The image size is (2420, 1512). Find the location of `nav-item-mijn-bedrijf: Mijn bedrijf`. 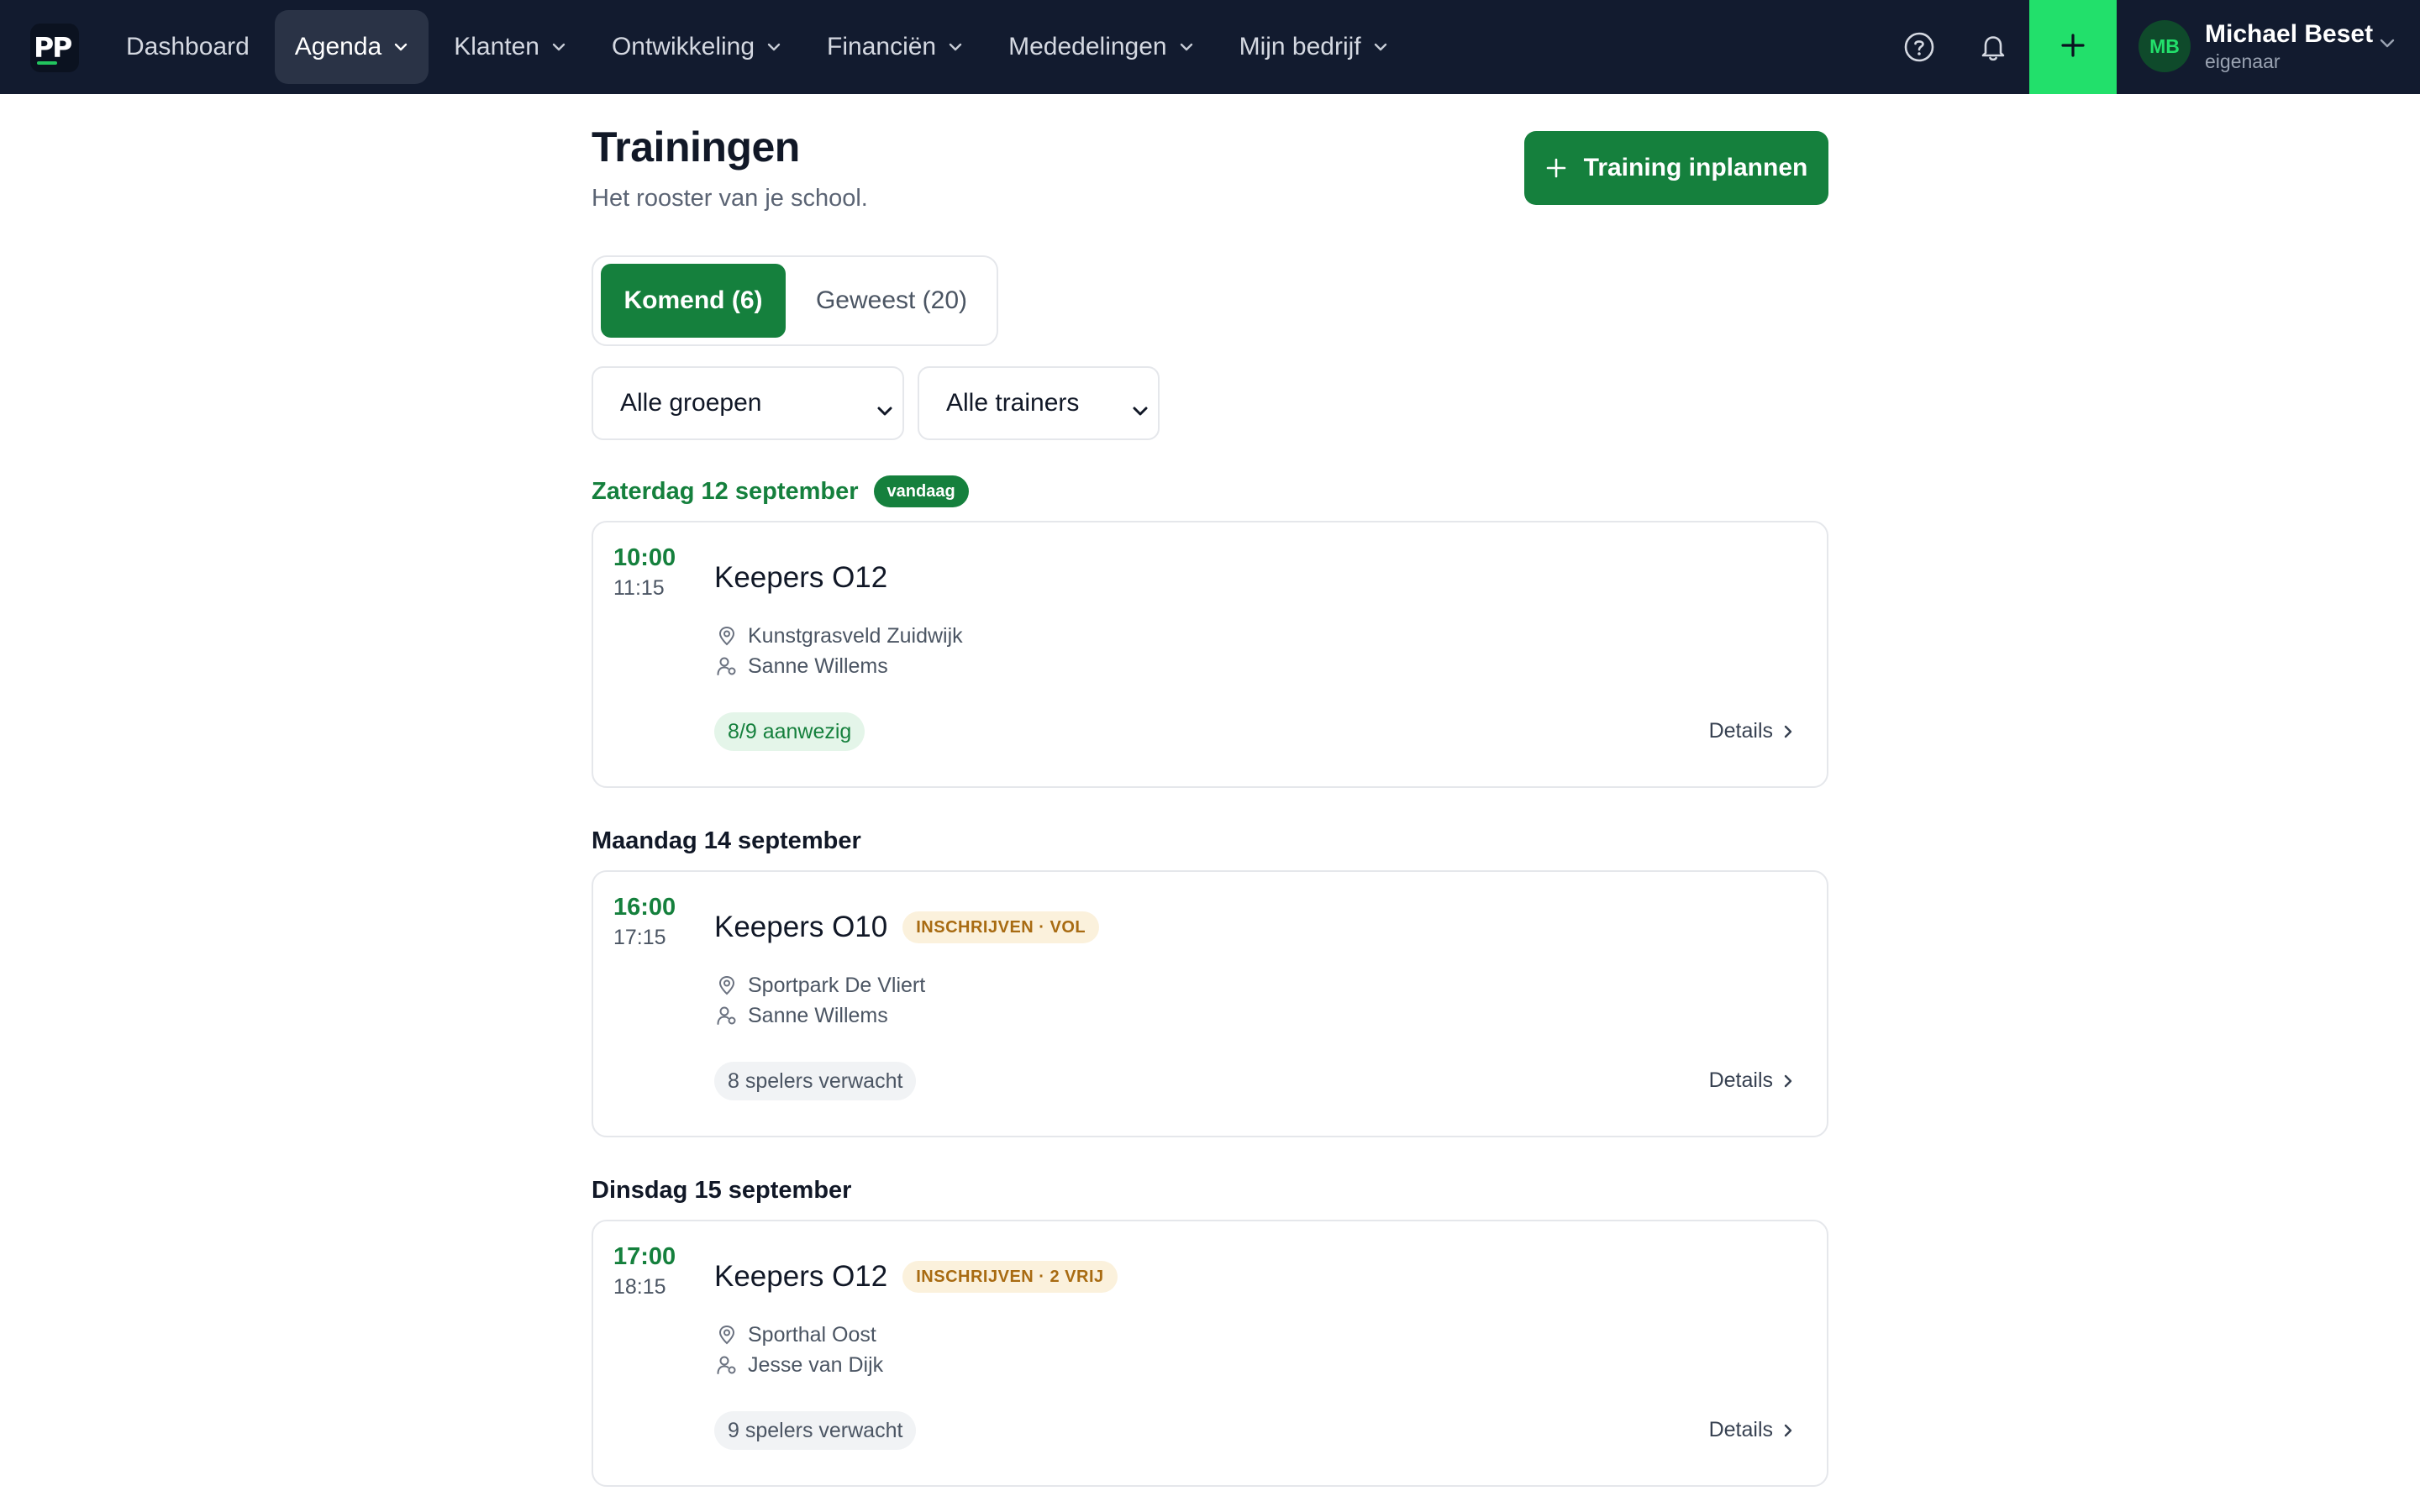

nav-item-mijn-bedrijf: Mijn bedrijf is located at coordinates (1314, 47).